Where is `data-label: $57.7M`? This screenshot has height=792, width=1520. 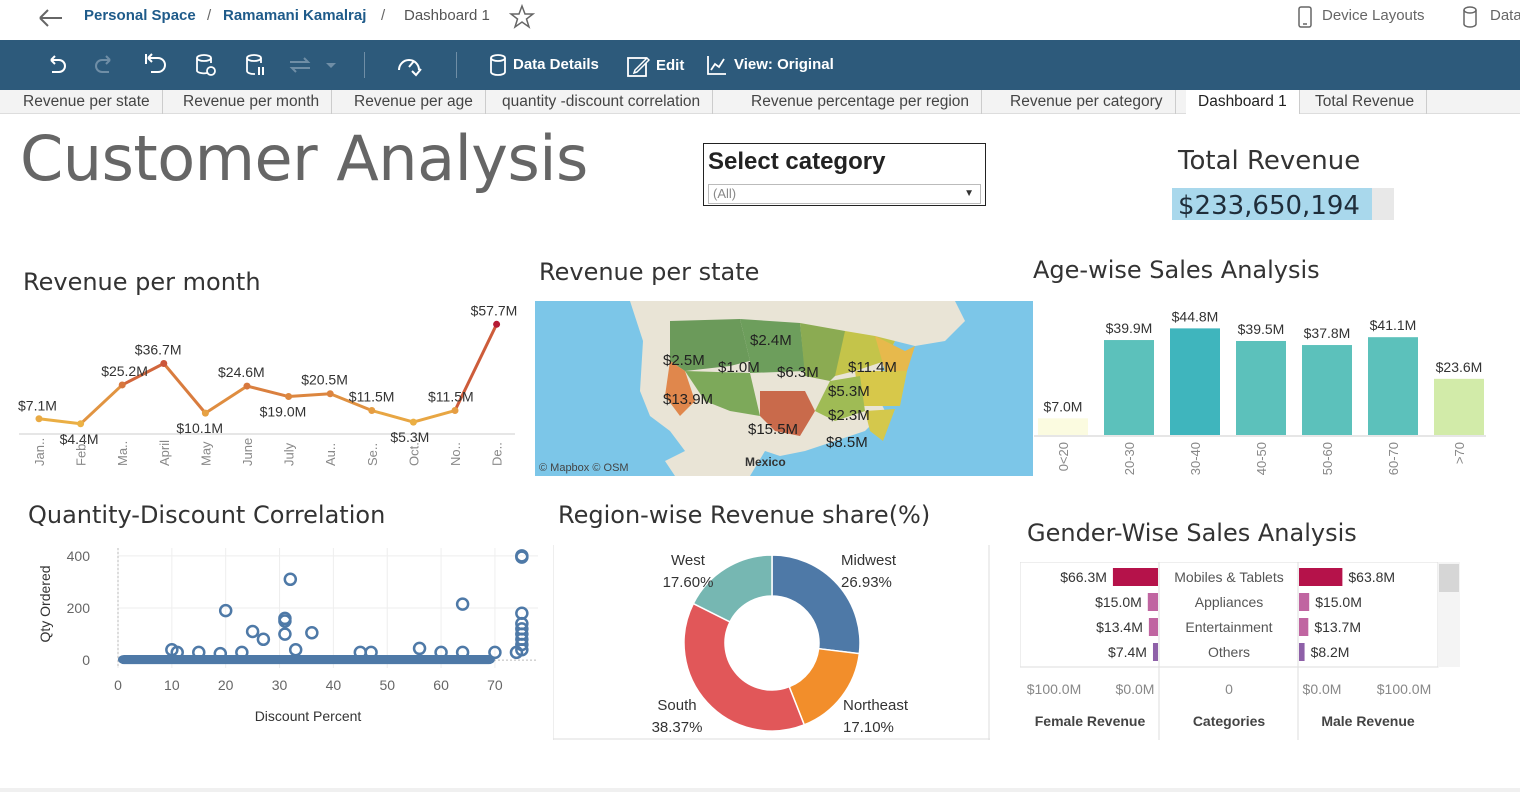
data-label: $57.7M is located at coordinates (494, 310).